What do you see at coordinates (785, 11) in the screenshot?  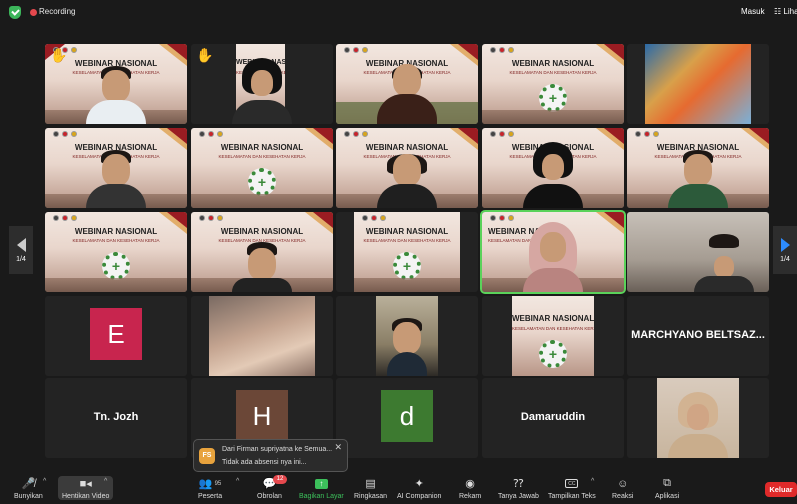 I see `view-button: ☷ Lihat` at bounding box center [785, 11].